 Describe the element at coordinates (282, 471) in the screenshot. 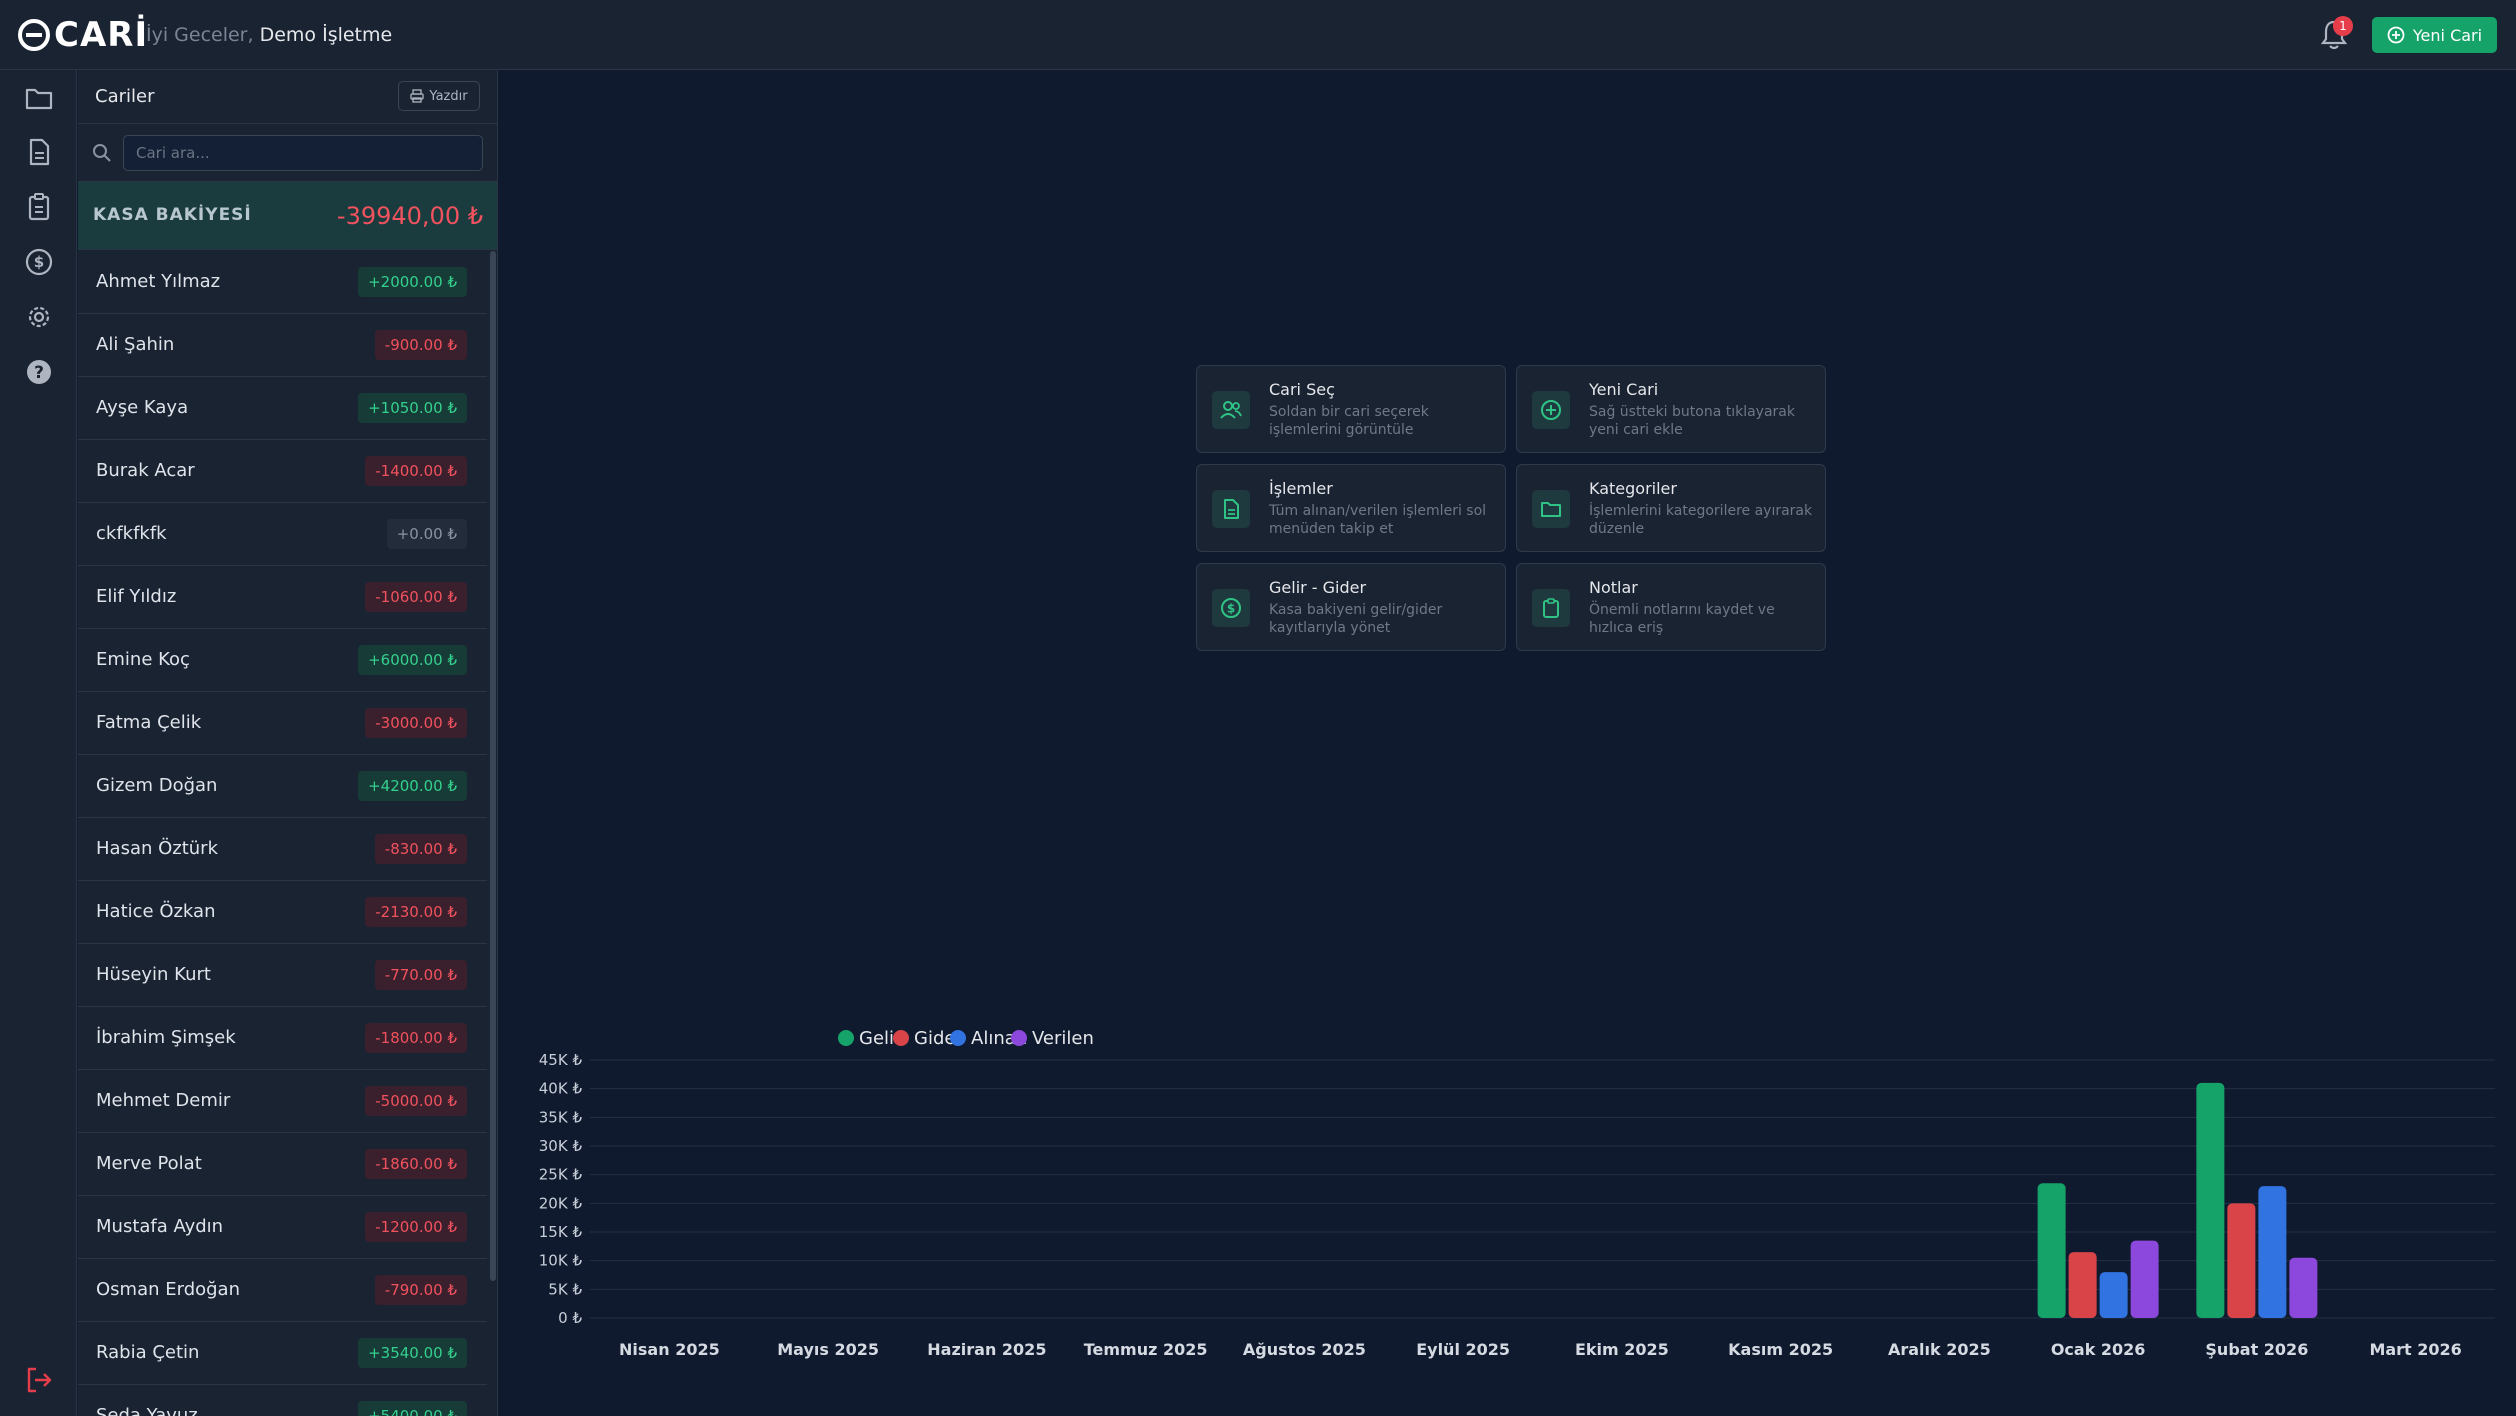

I see `list-item: Burak Acar -1400.00 ₺` at that location.